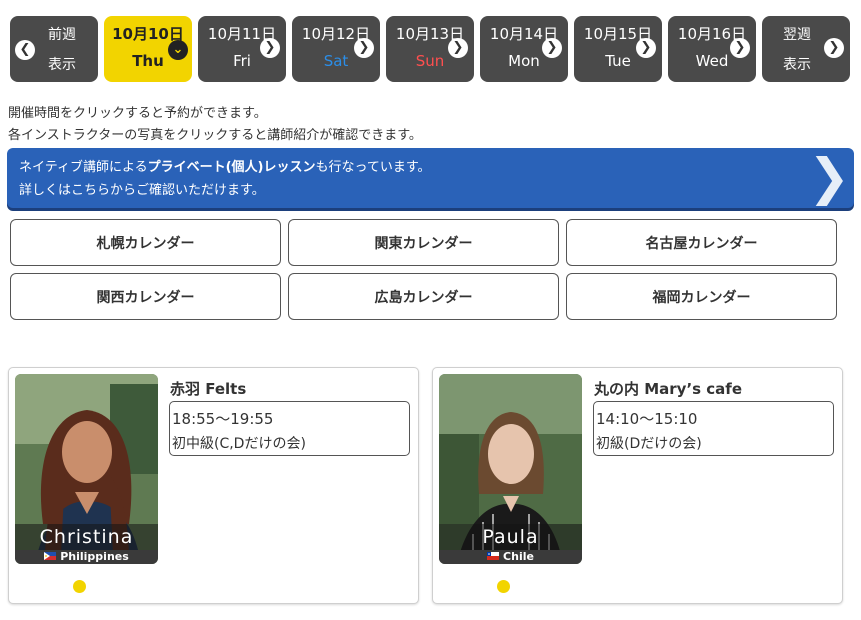  Describe the element at coordinates (208, 389) in the screenshot. I see `lesson-venue: 赤羽 Felts` at that location.